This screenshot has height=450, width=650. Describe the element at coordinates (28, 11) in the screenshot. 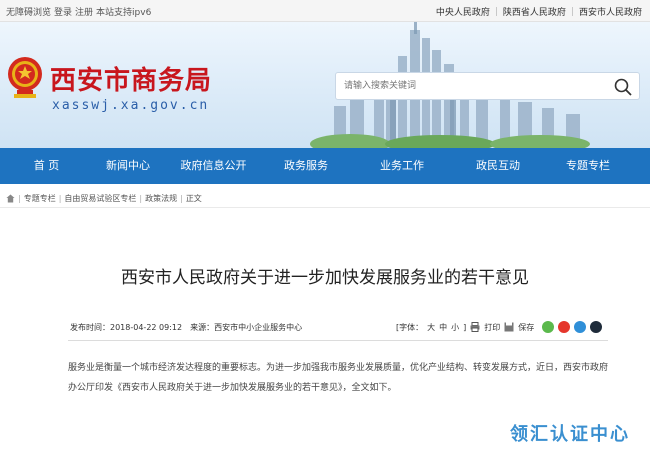

I see `accessibility-link: 无障碍浏览` at that location.